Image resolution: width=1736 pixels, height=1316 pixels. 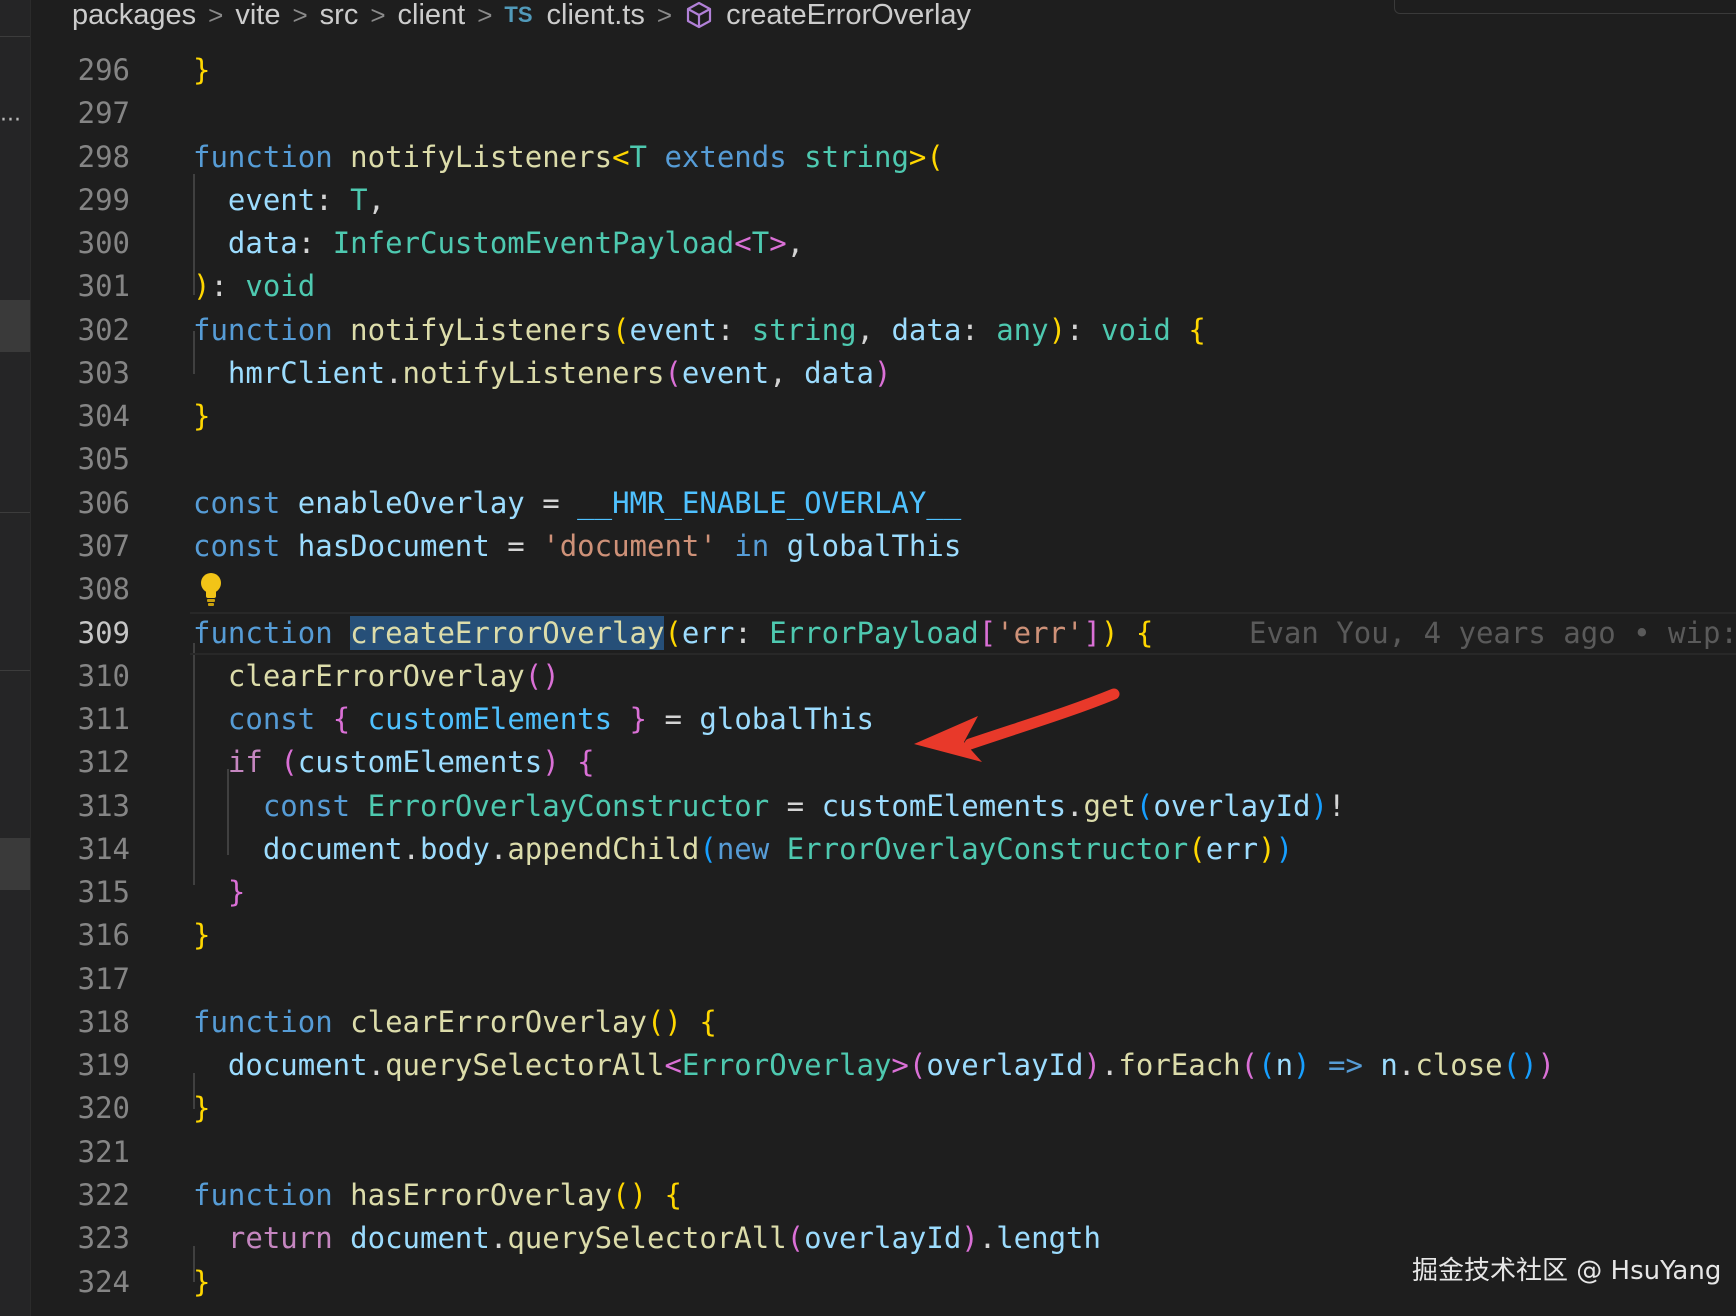 What do you see at coordinates (883, 459) in the screenshot?
I see `code-line: 305` at bounding box center [883, 459].